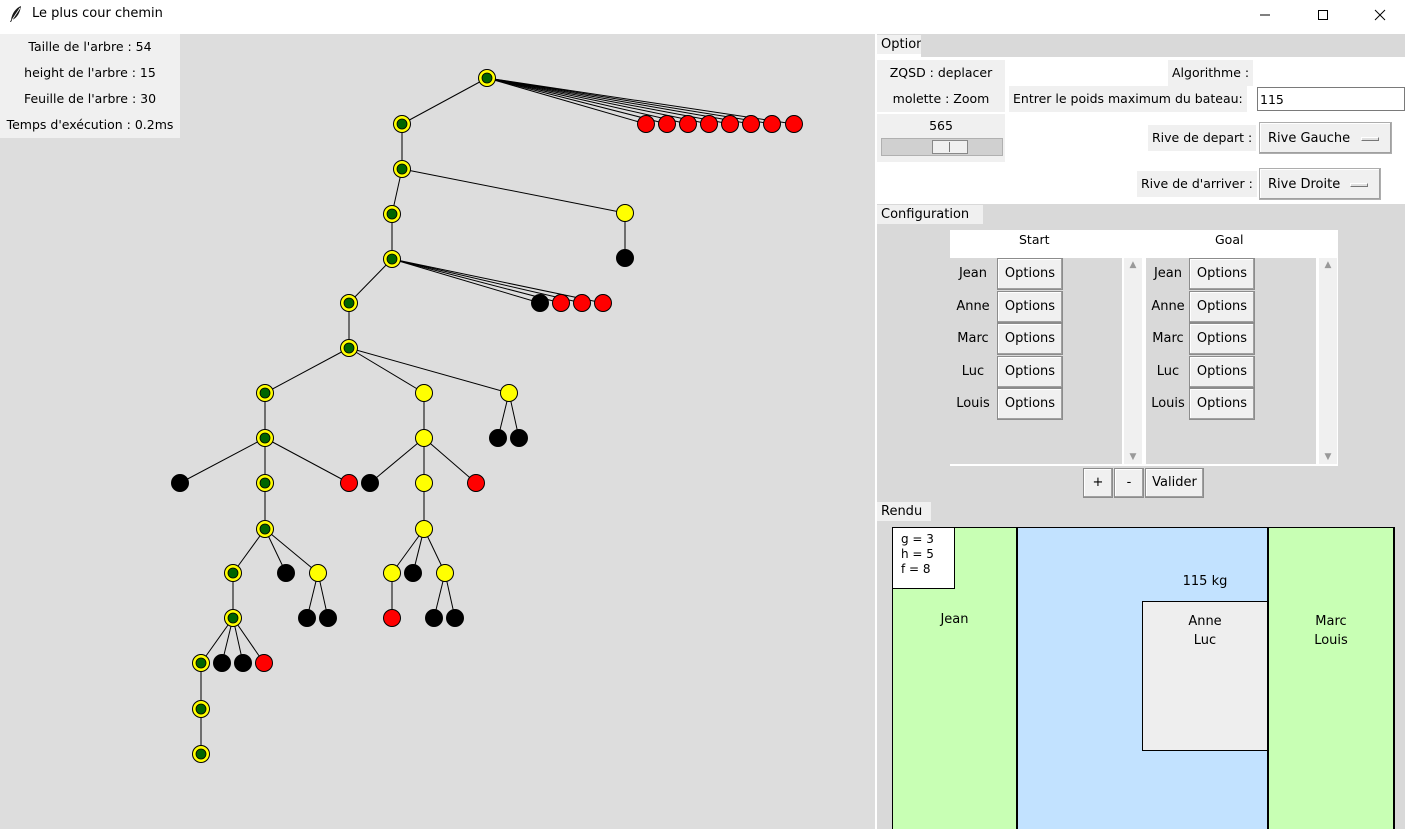 Image resolution: width=1405 pixels, height=829 pixels. Describe the element at coordinates (1331, 678) in the screenshot. I see `right-bank` at that location.